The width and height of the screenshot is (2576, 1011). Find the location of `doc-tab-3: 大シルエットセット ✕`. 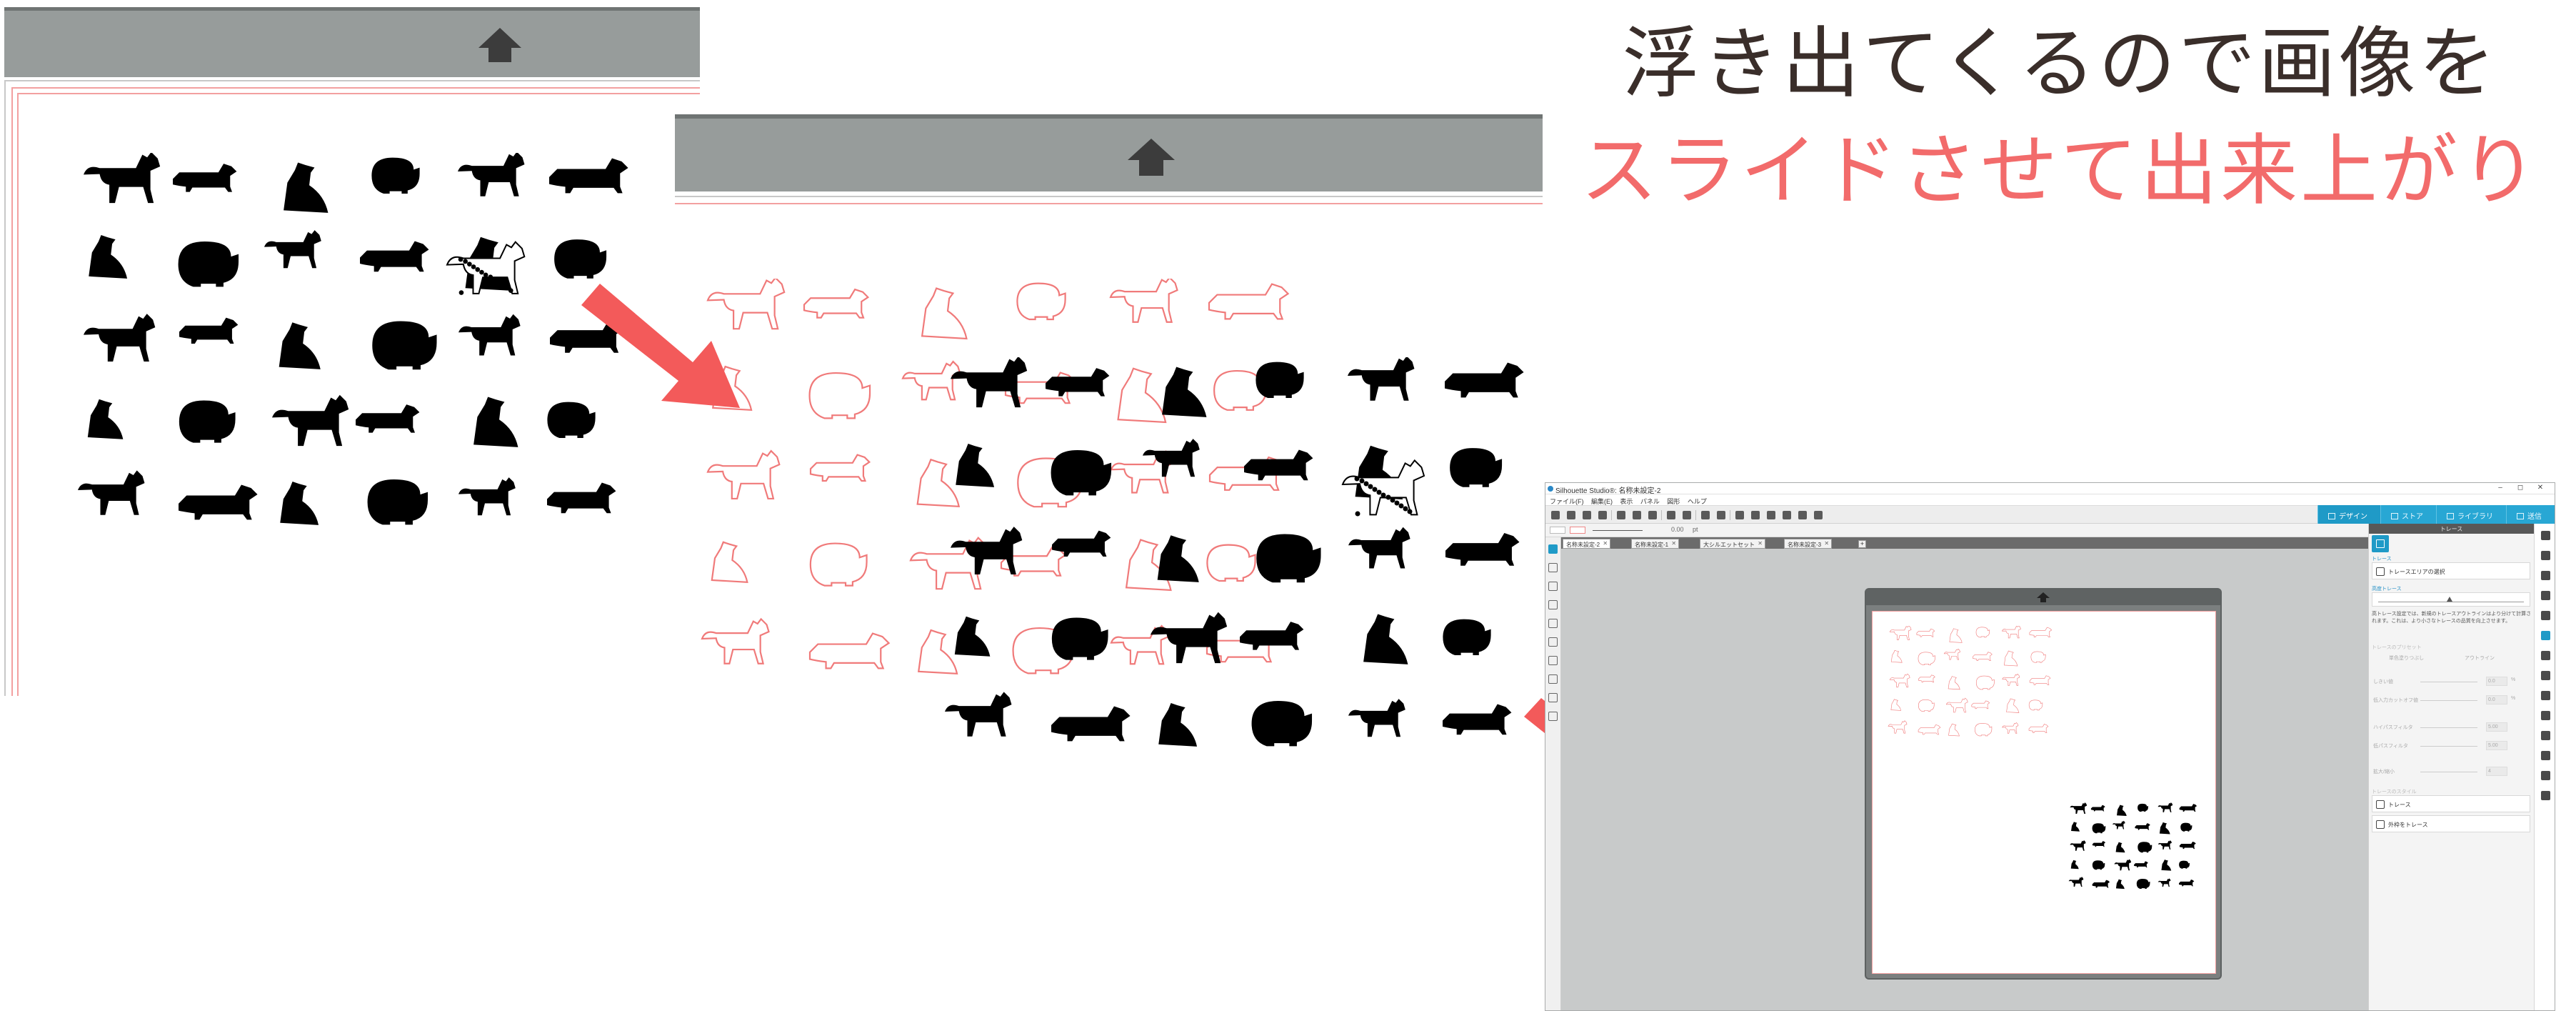

doc-tab-3: 大シルエットセット ✕ is located at coordinates (1732, 544).